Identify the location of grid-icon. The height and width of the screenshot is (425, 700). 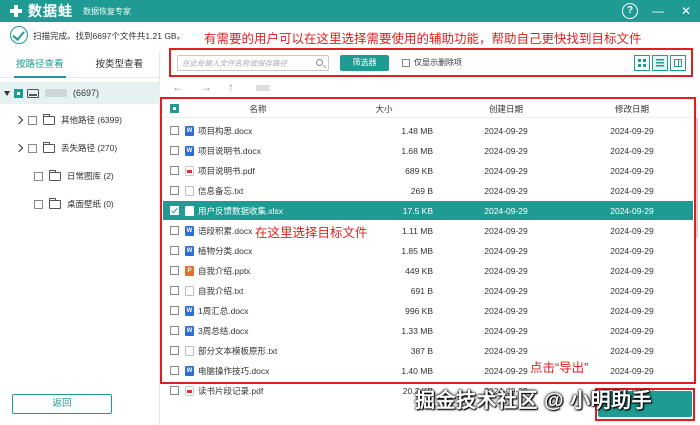
(642, 63).